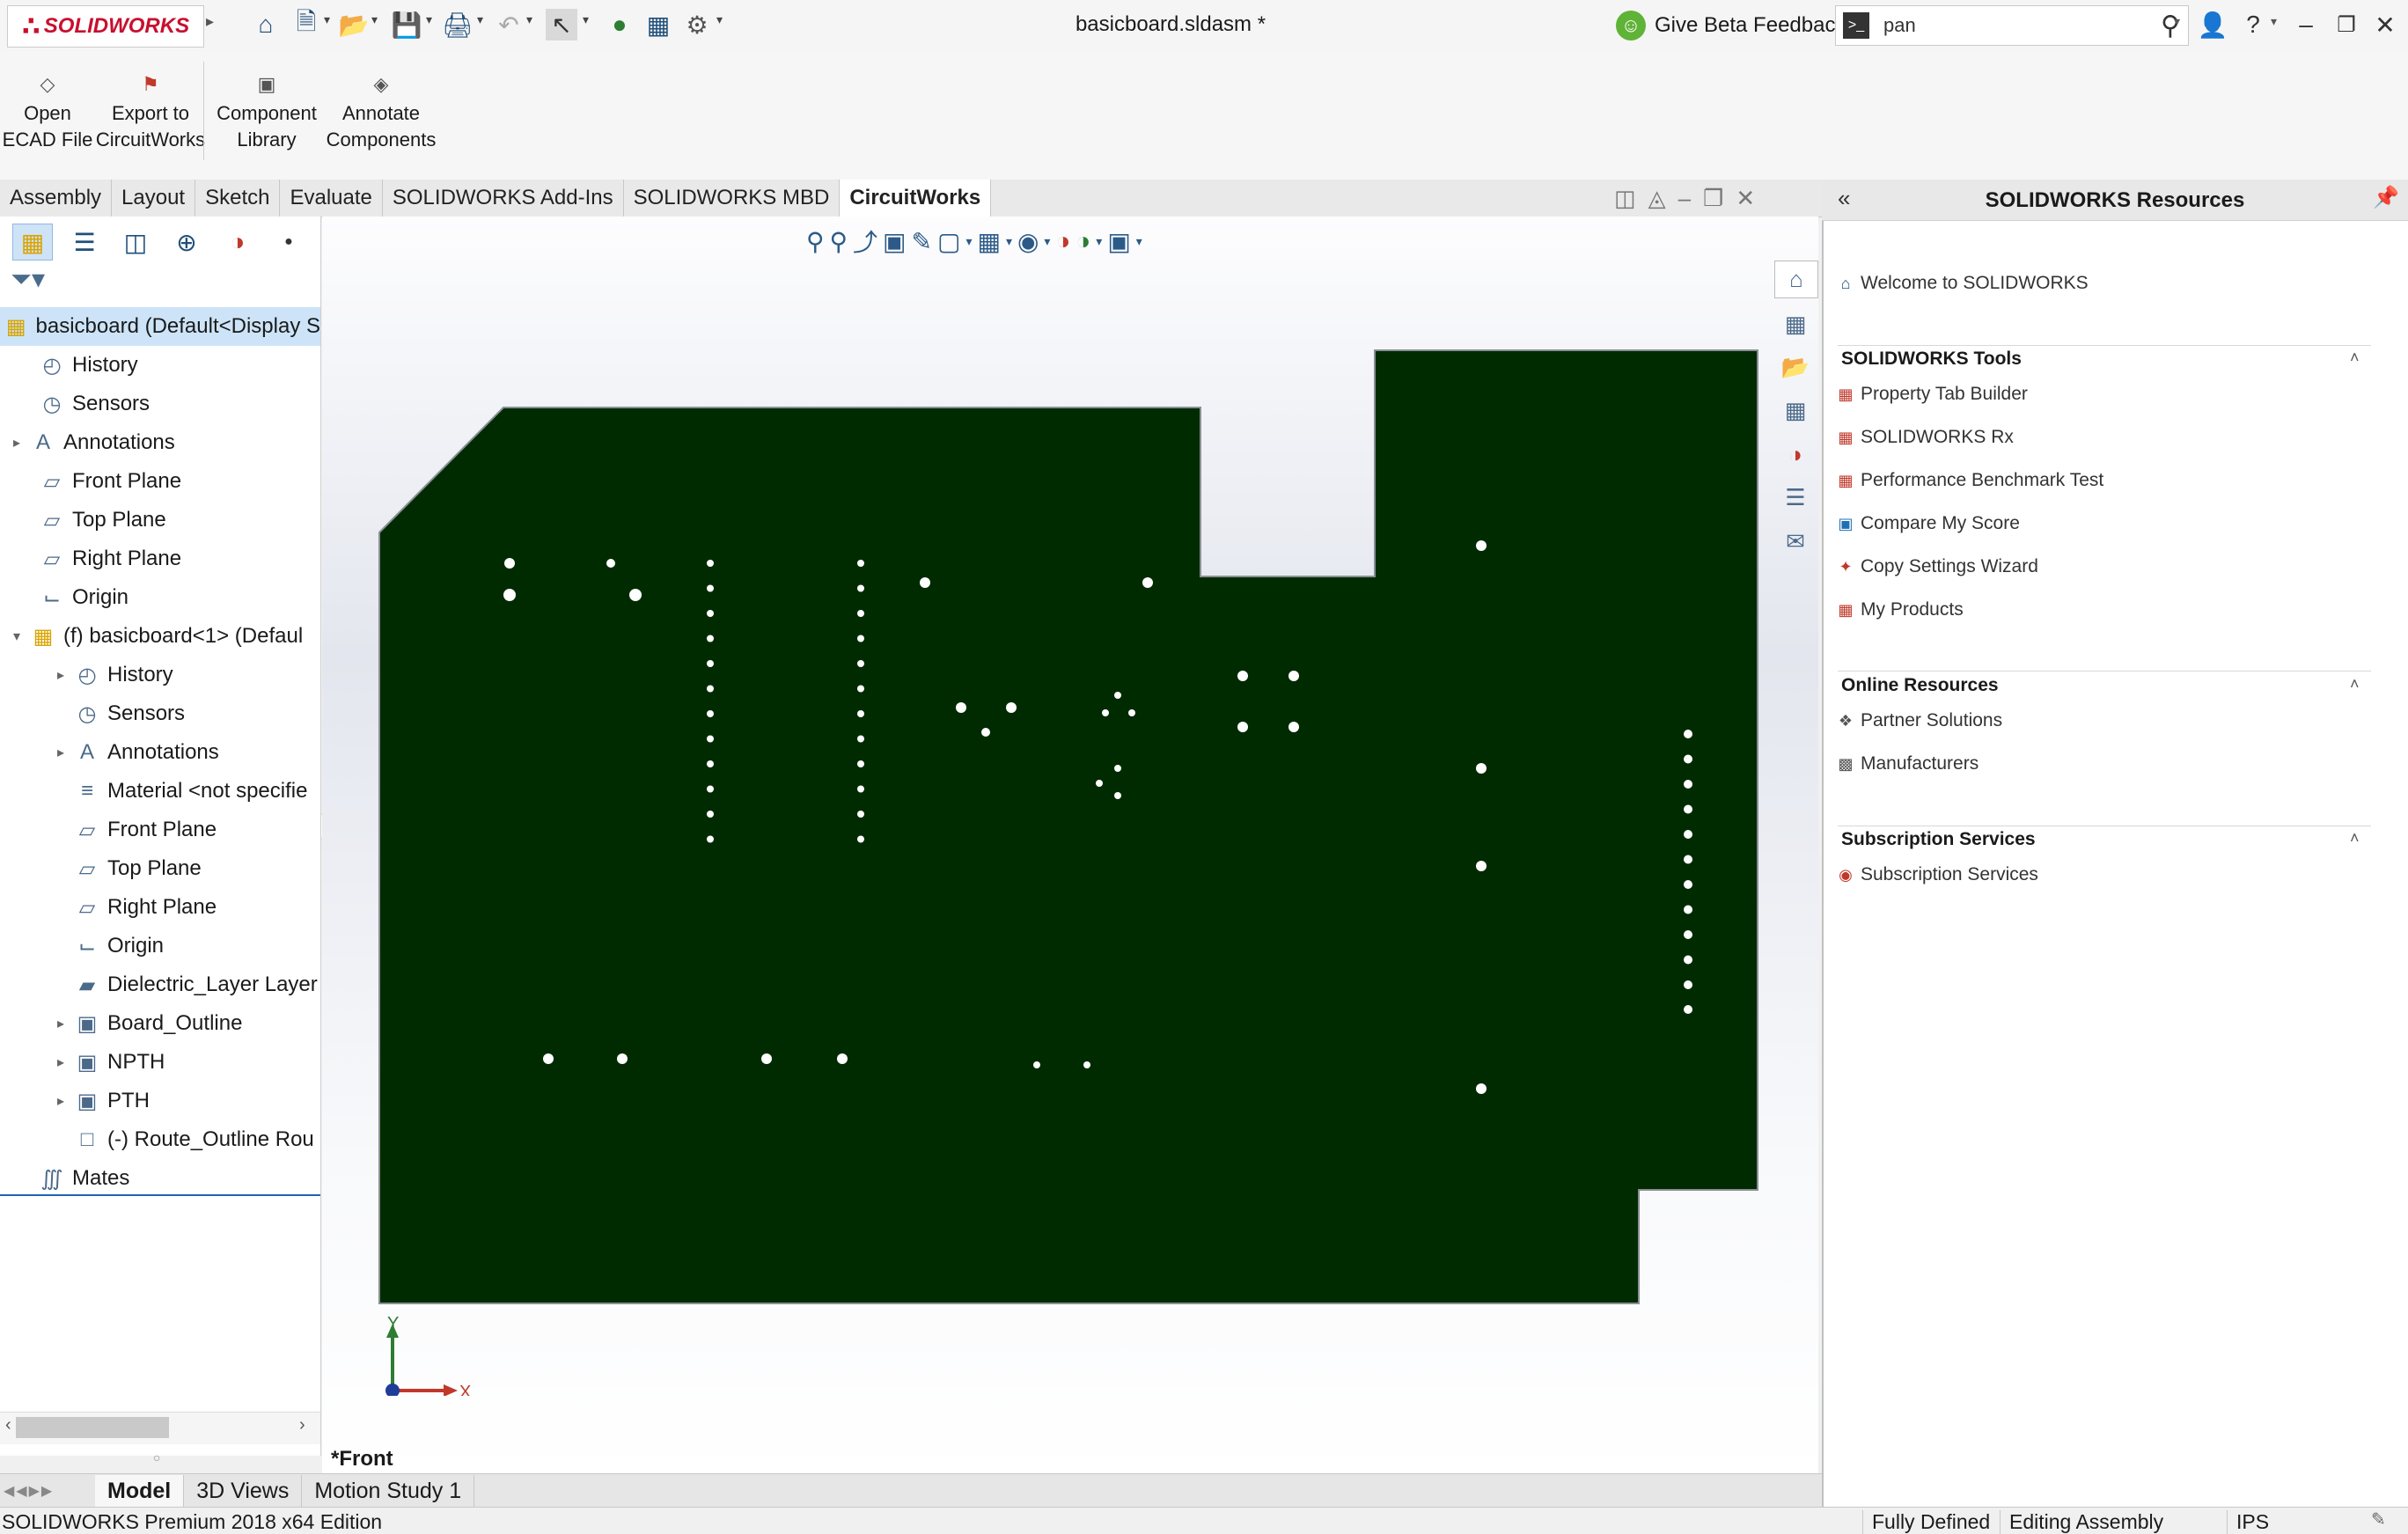 This screenshot has height=1534, width=2408. Describe the element at coordinates (1795, 323) in the screenshot. I see `design-library-icon: ▦` at that location.